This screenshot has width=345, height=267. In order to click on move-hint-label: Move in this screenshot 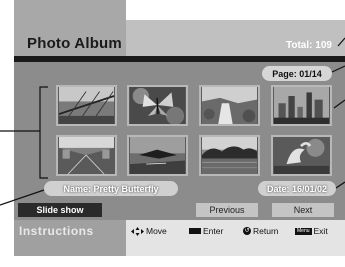, I will do `click(156, 231)`.